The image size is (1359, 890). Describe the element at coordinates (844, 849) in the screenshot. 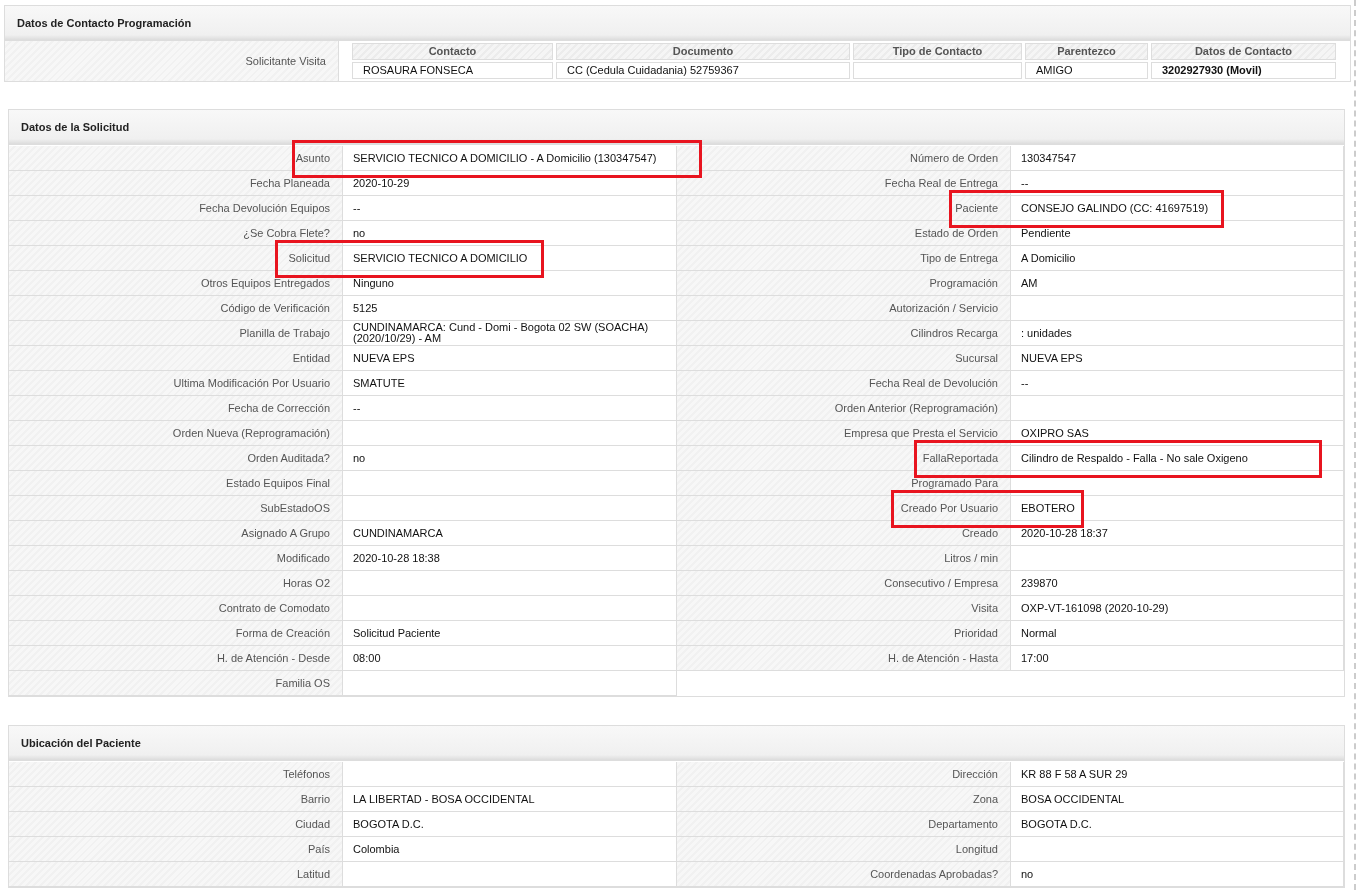

I see `field-label: Longitud` at that location.